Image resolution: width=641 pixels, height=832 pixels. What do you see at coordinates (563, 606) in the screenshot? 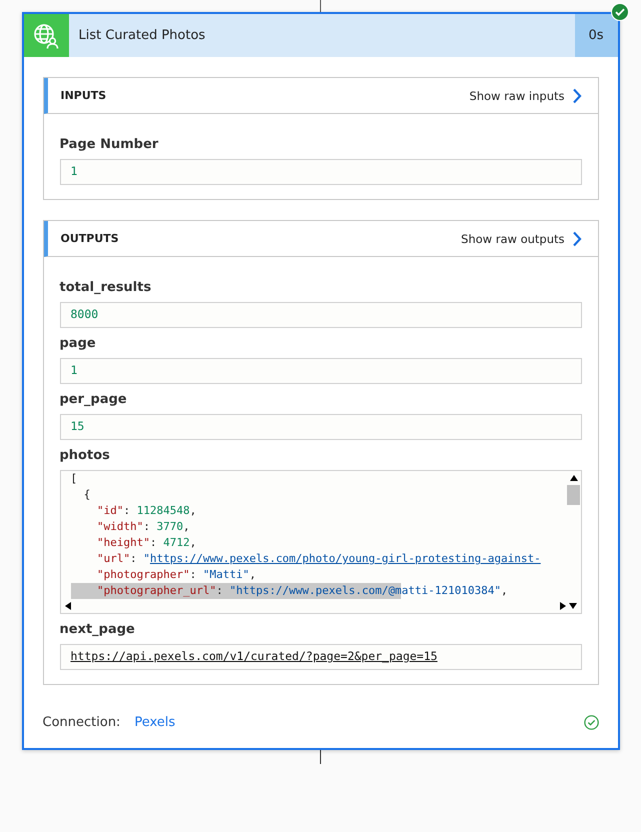
I see `scroll-right-icon` at bounding box center [563, 606].